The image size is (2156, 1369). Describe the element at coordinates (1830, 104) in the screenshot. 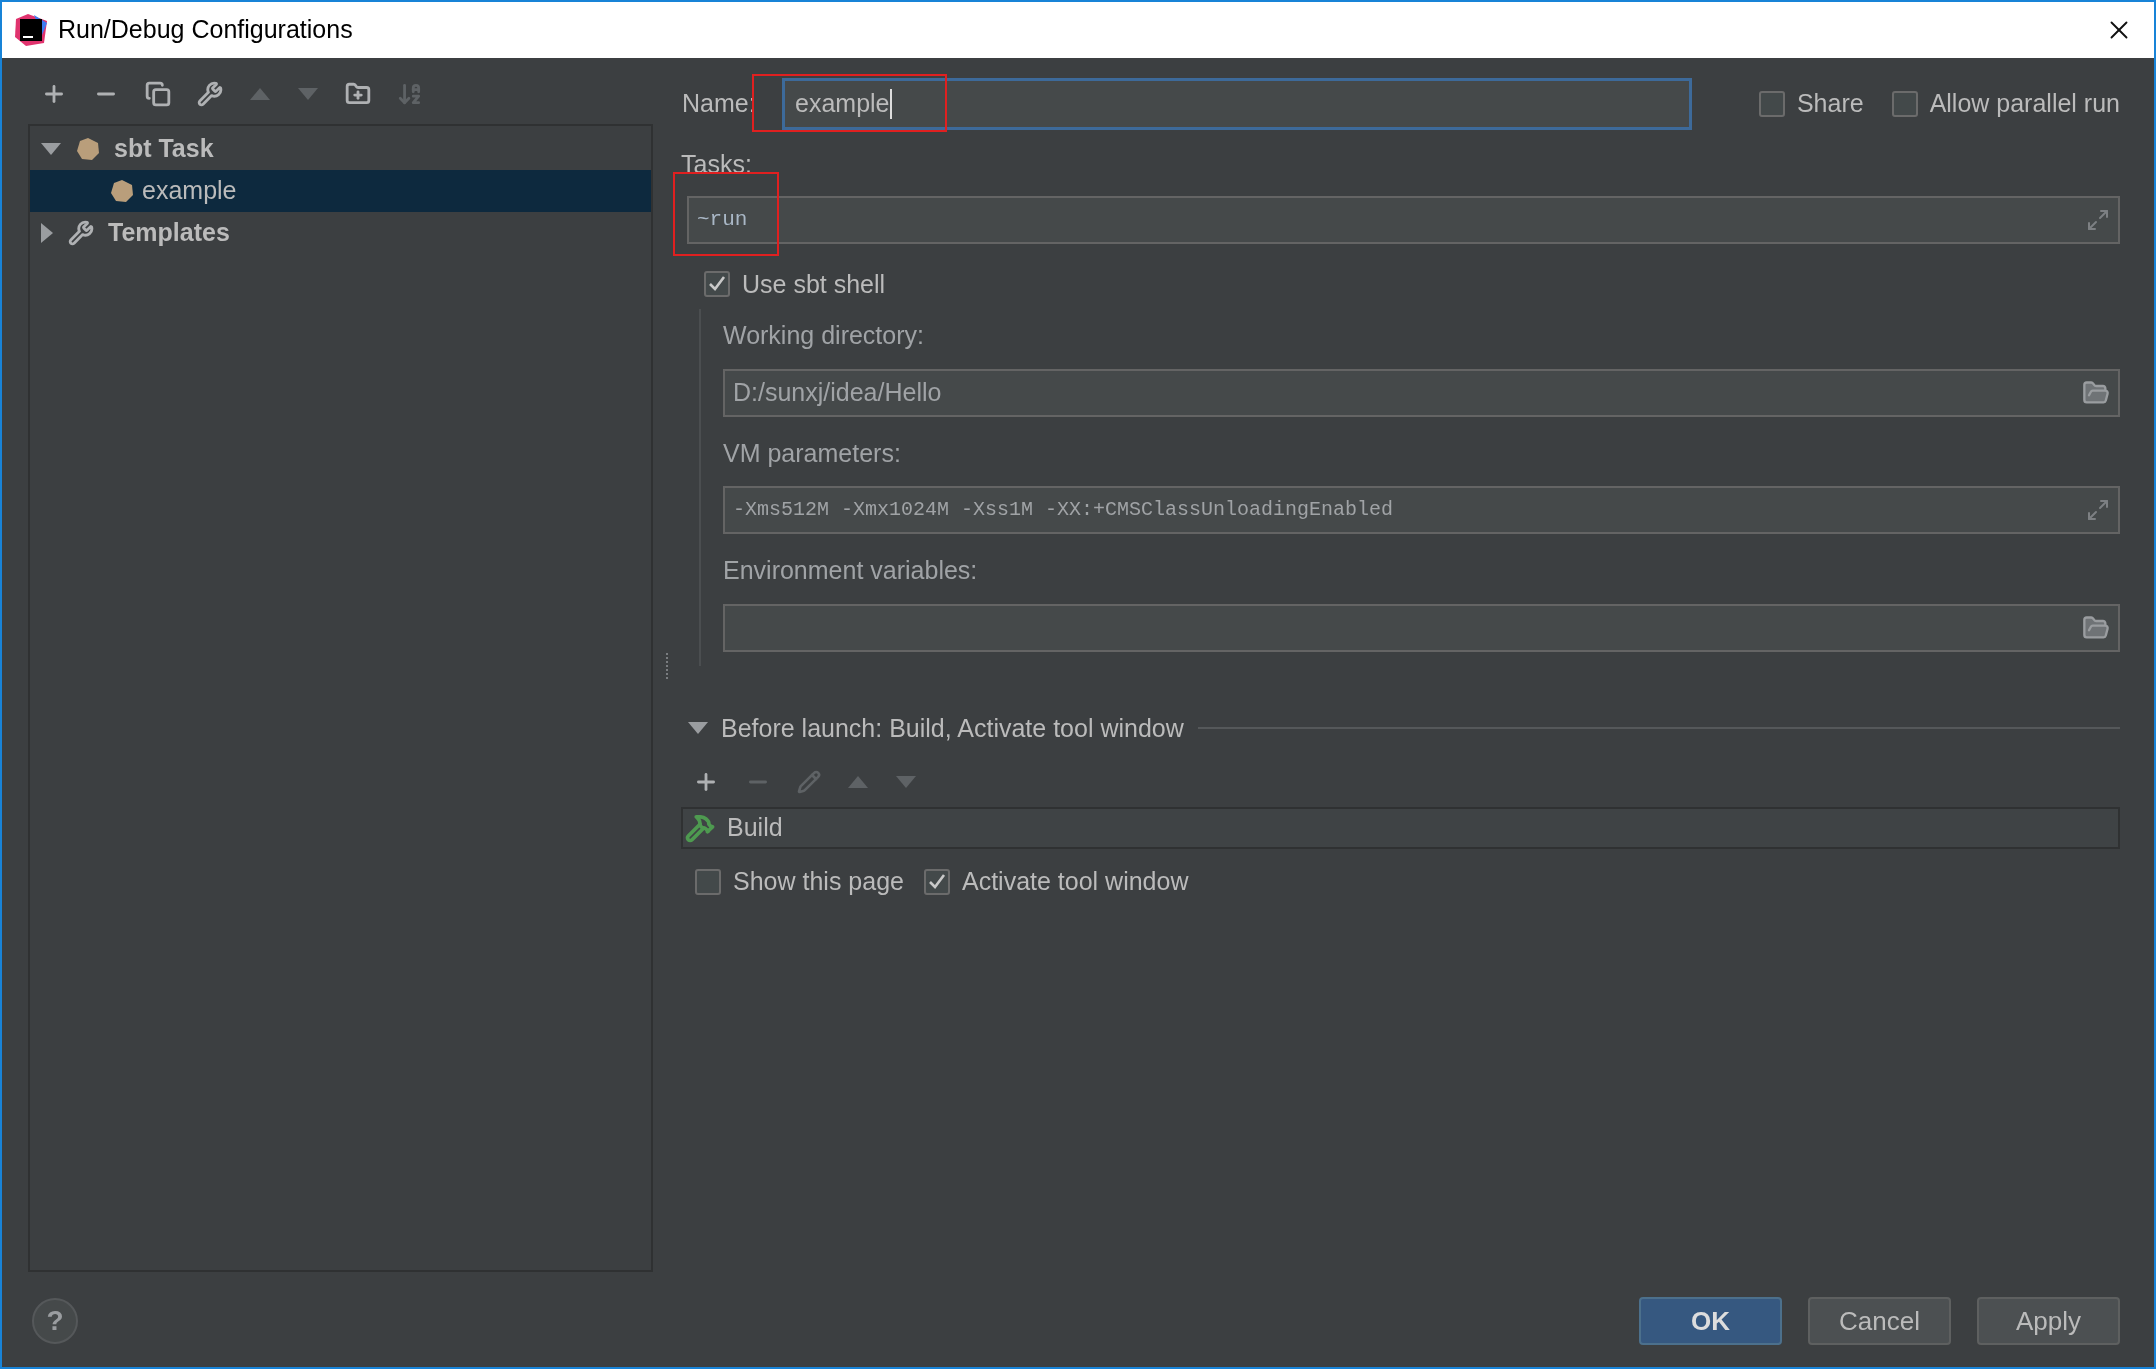

I see `checkbox-label: Share` at that location.